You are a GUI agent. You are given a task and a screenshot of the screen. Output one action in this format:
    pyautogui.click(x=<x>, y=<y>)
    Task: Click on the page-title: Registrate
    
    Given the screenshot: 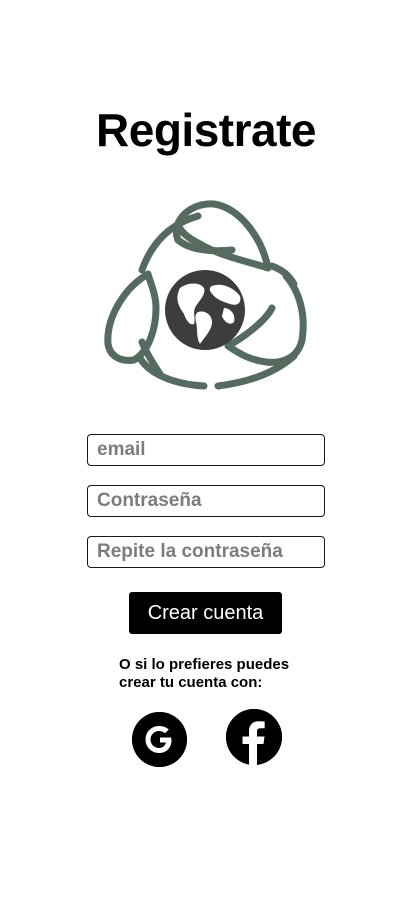 What is the action you would take?
    pyautogui.click(x=206, y=130)
    